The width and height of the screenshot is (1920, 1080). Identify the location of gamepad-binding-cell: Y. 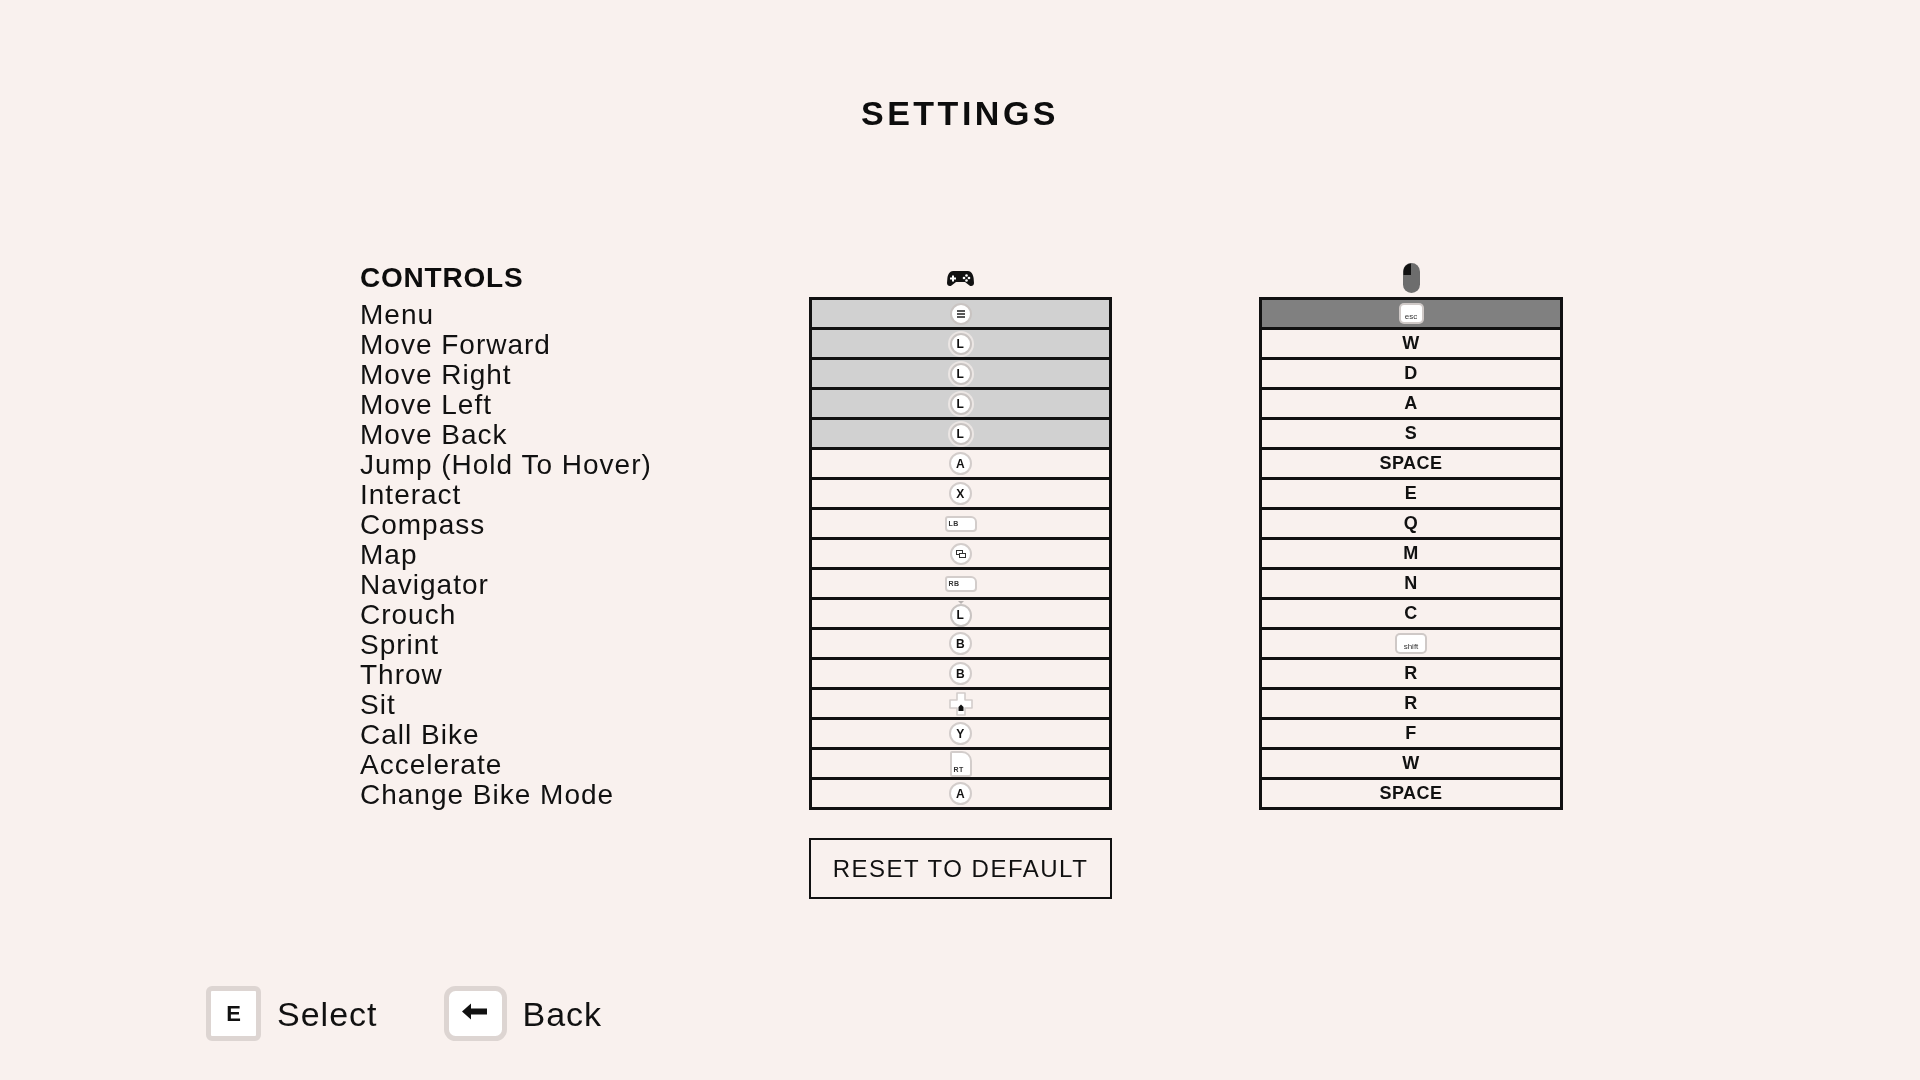
(960, 735).